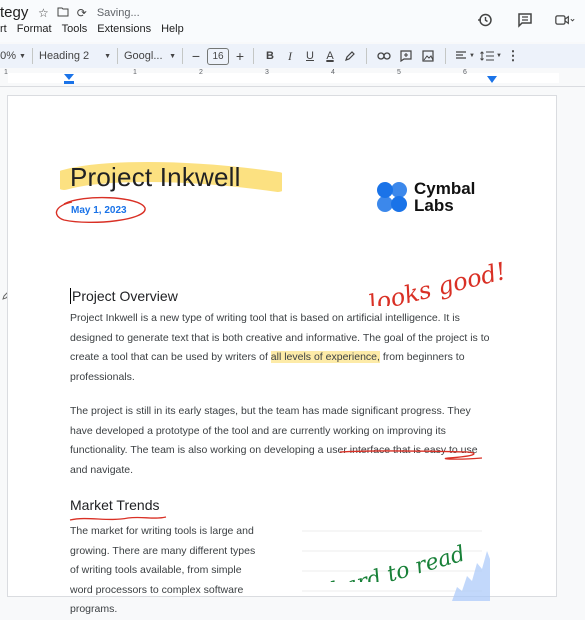 The width and height of the screenshot is (585, 620). What do you see at coordinates (465, 56) in the screenshot?
I see `align-left-icon: ▼` at bounding box center [465, 56].